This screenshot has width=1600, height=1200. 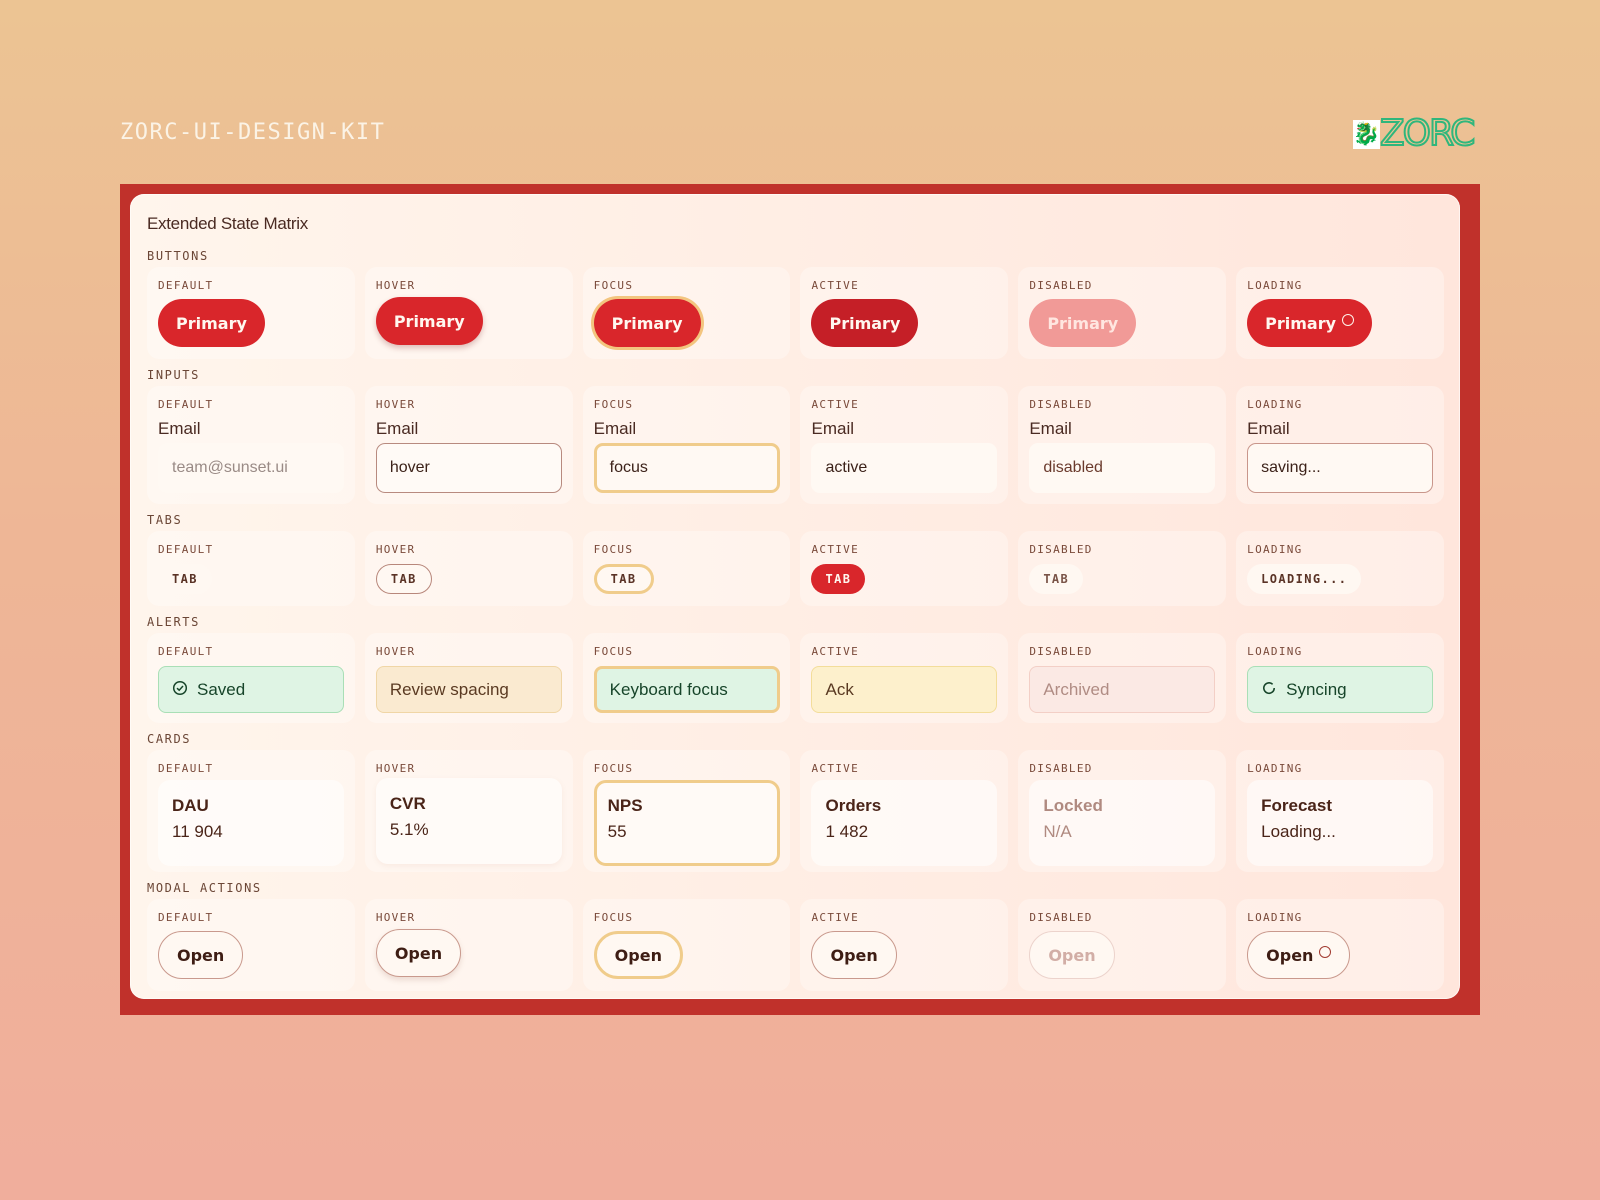 I want to click on alerts-active-cell: ACTIVE Ack, so click(x=904, y=678).